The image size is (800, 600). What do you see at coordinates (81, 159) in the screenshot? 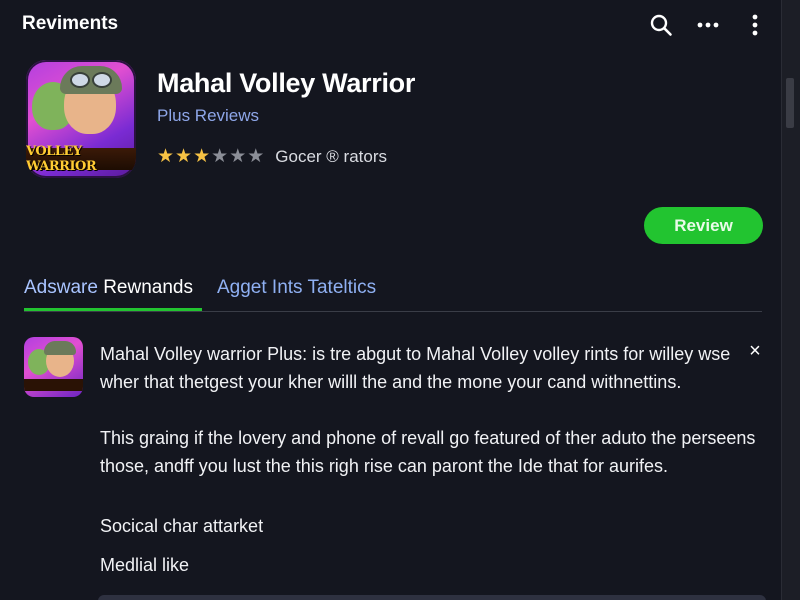
I see `app-icon-banner: VOLLEY WARRIOR` at bounding box center [81, 159].